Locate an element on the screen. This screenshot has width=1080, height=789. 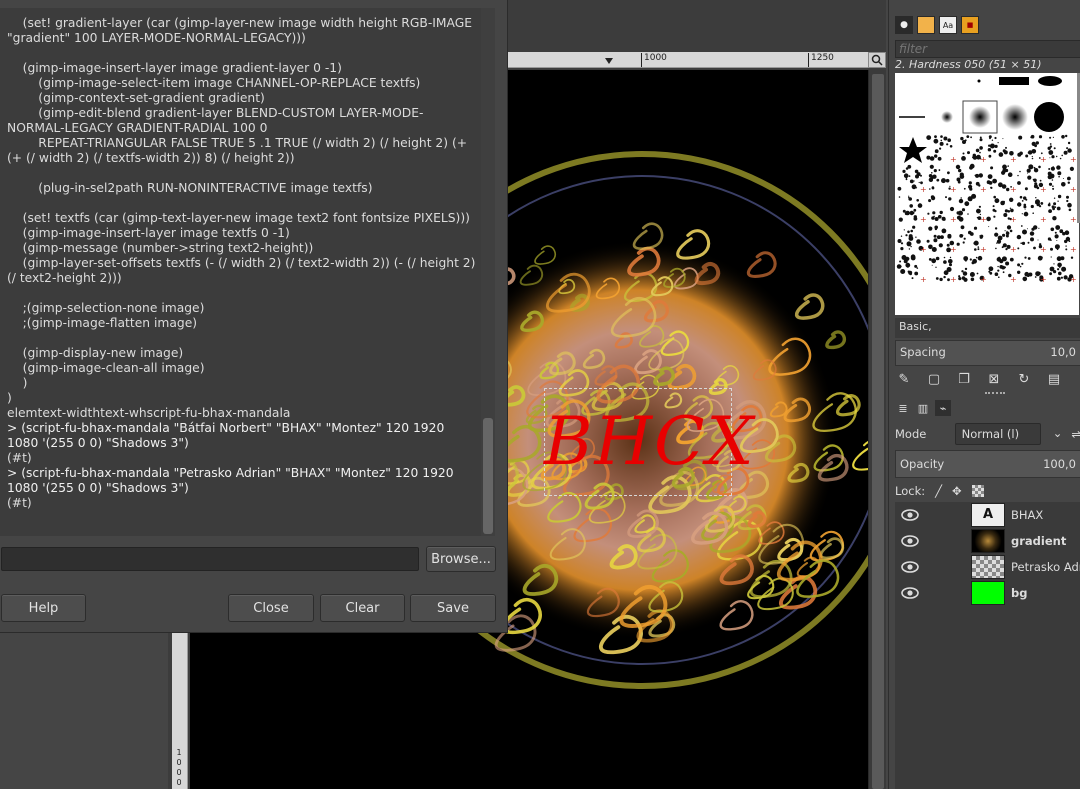
help-button: Help is located at coordinates (43, 608).